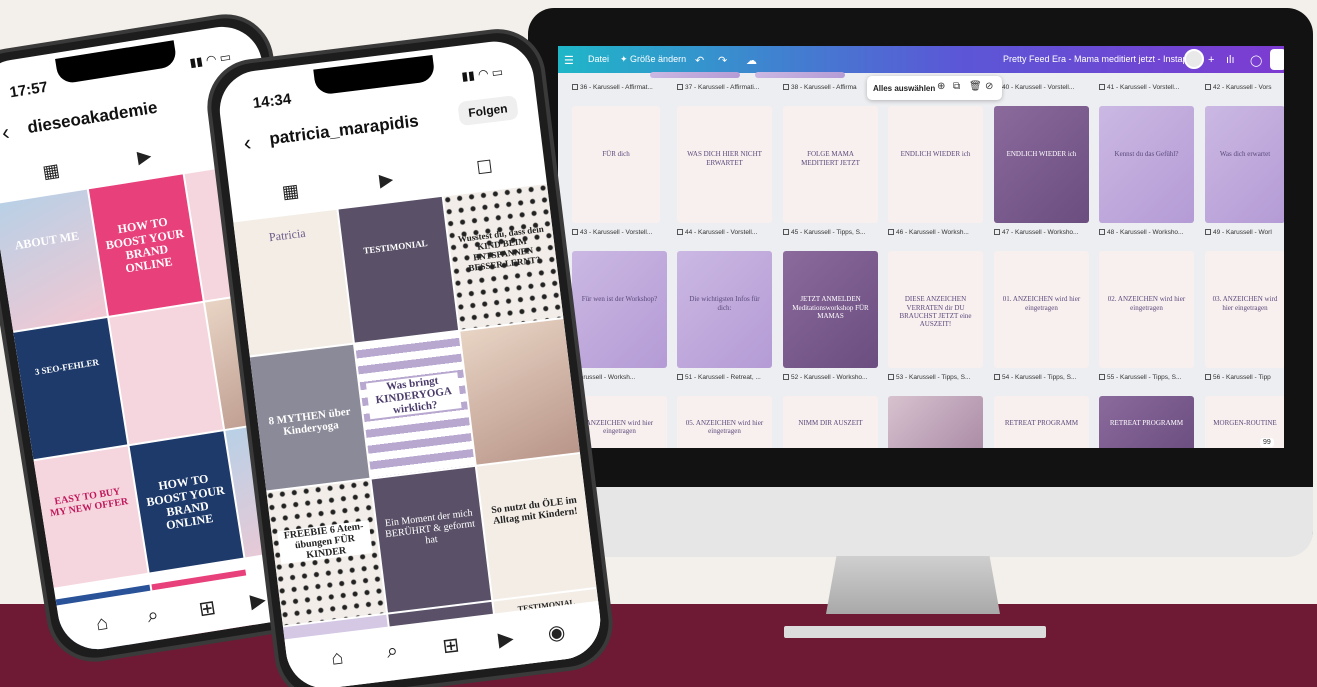 The height and width of the screenshot is (687, 1317). I want to click on post-tile: EASY TO BUY MY NEW OFFER, so click(90, 517).